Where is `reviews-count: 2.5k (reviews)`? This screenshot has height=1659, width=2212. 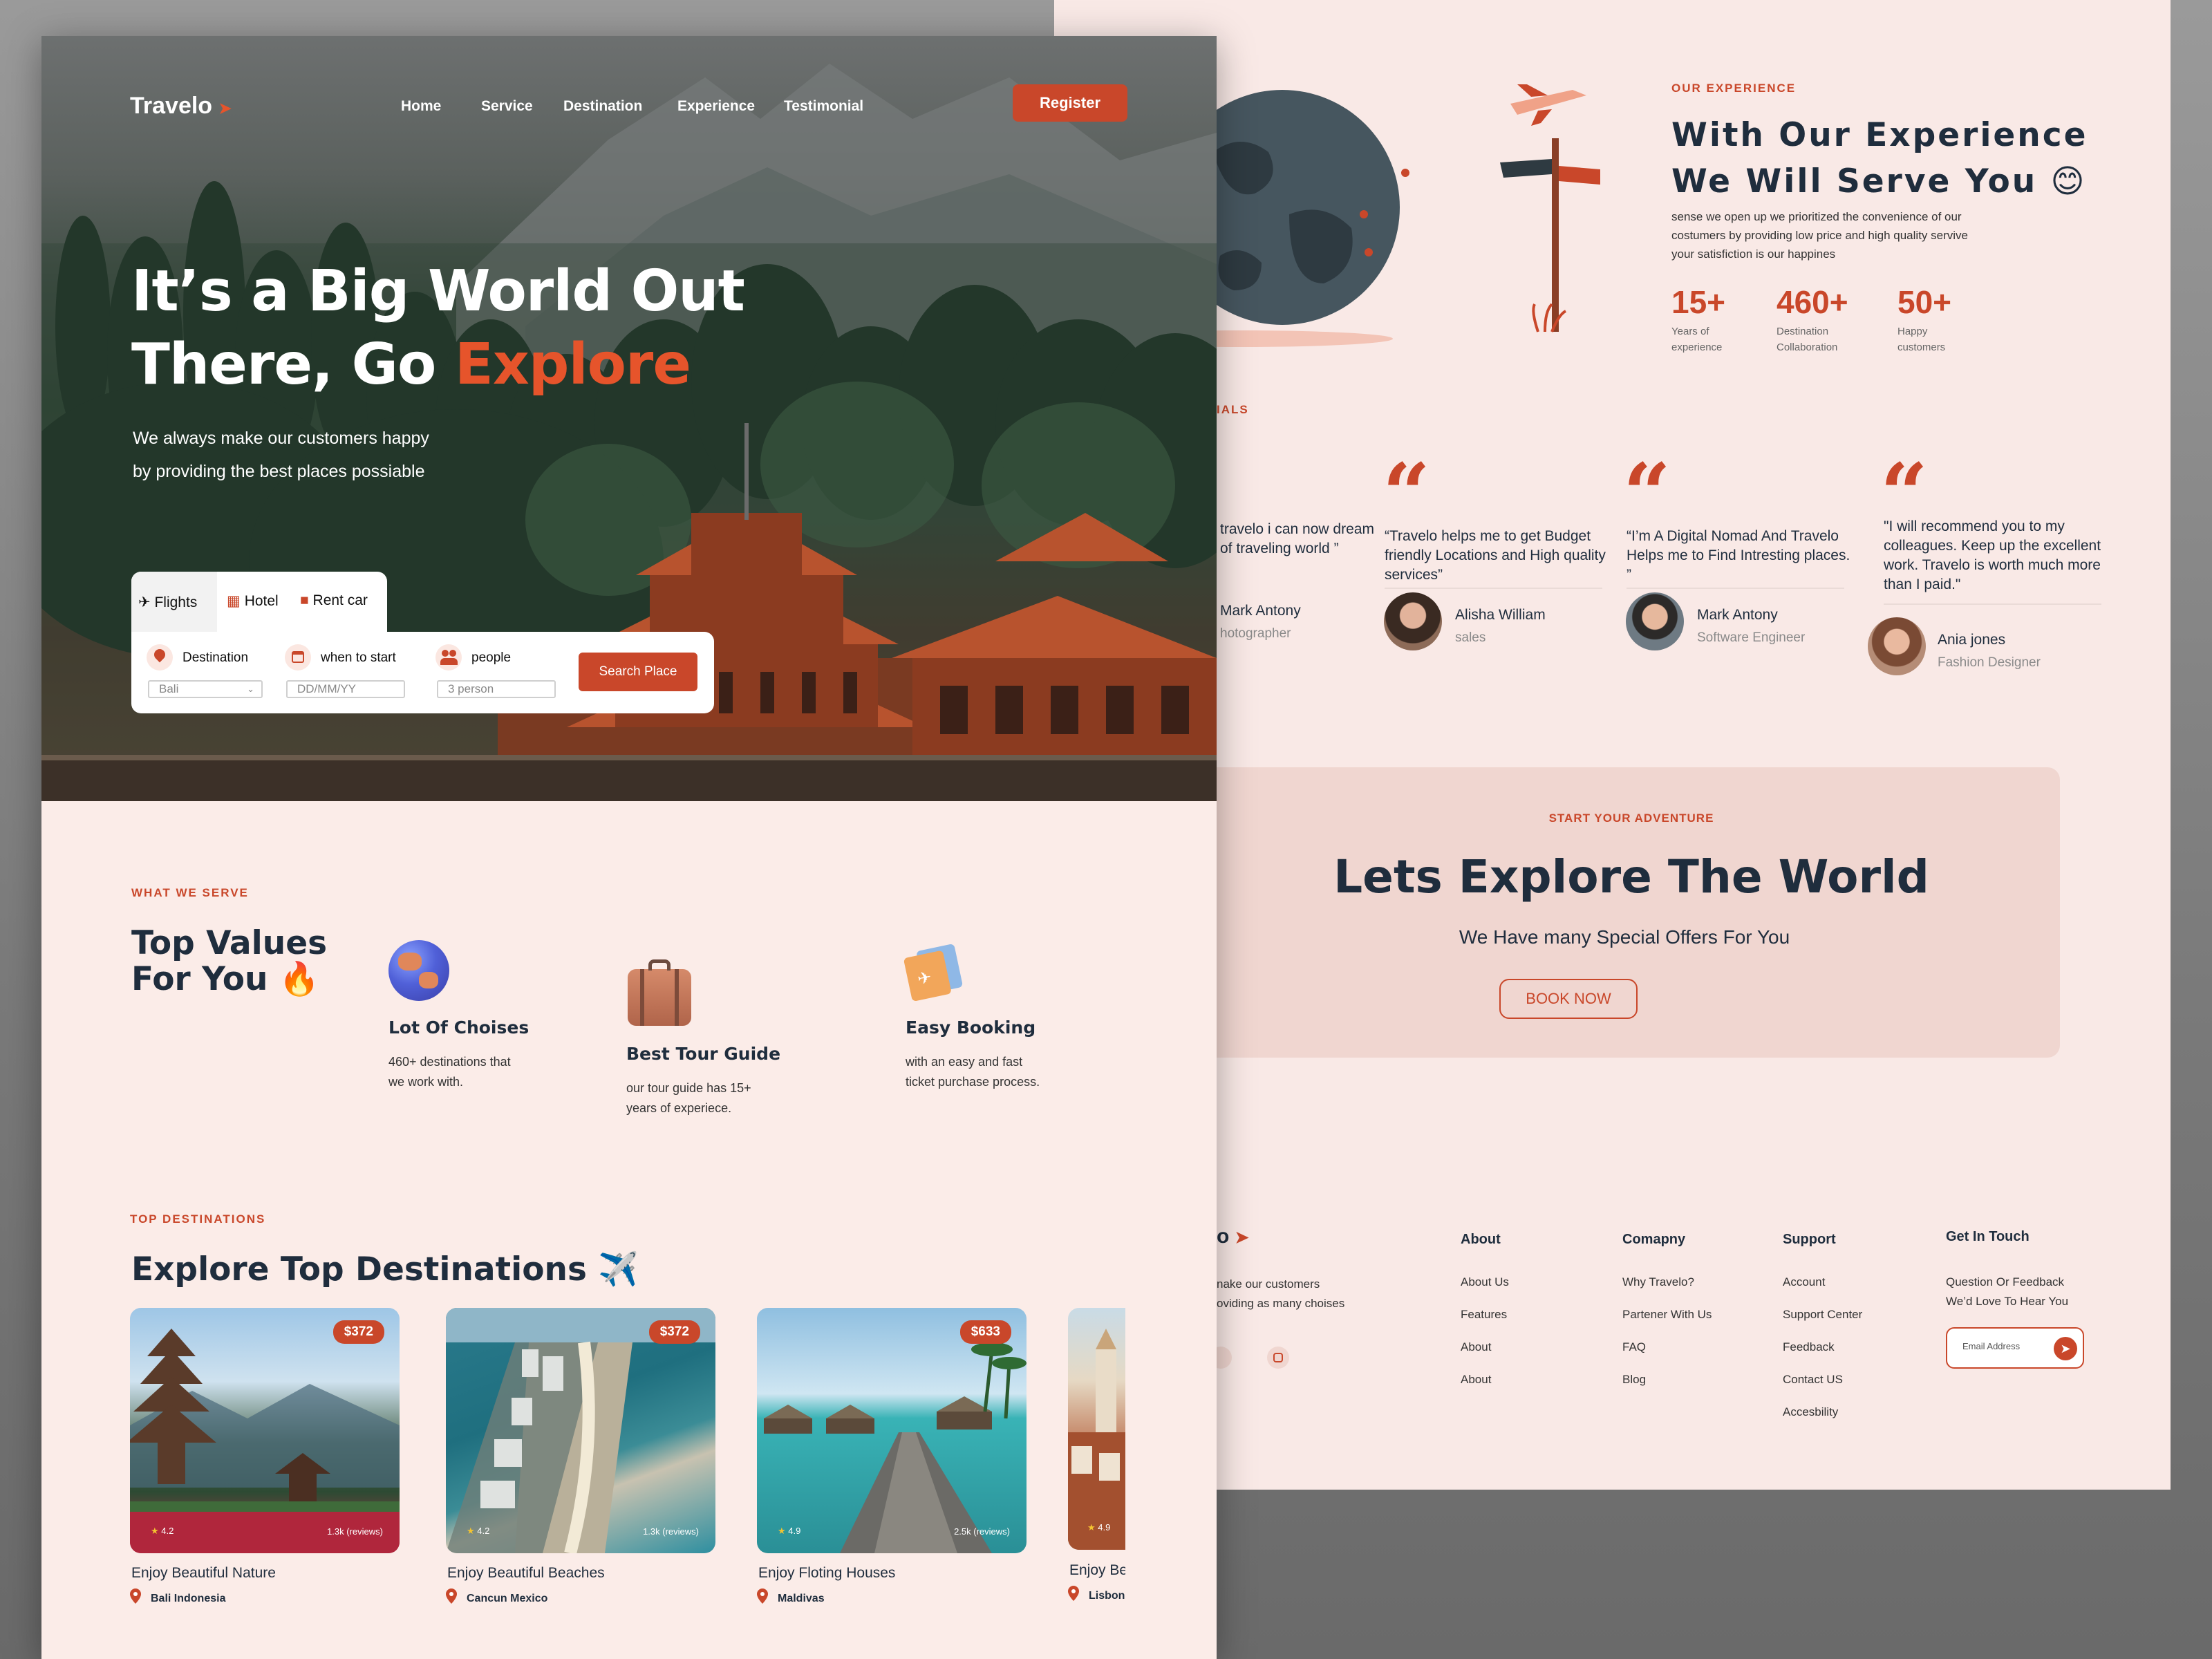
reviews-count: 2.5k (reviews) is located at coordinates (982, 1531).